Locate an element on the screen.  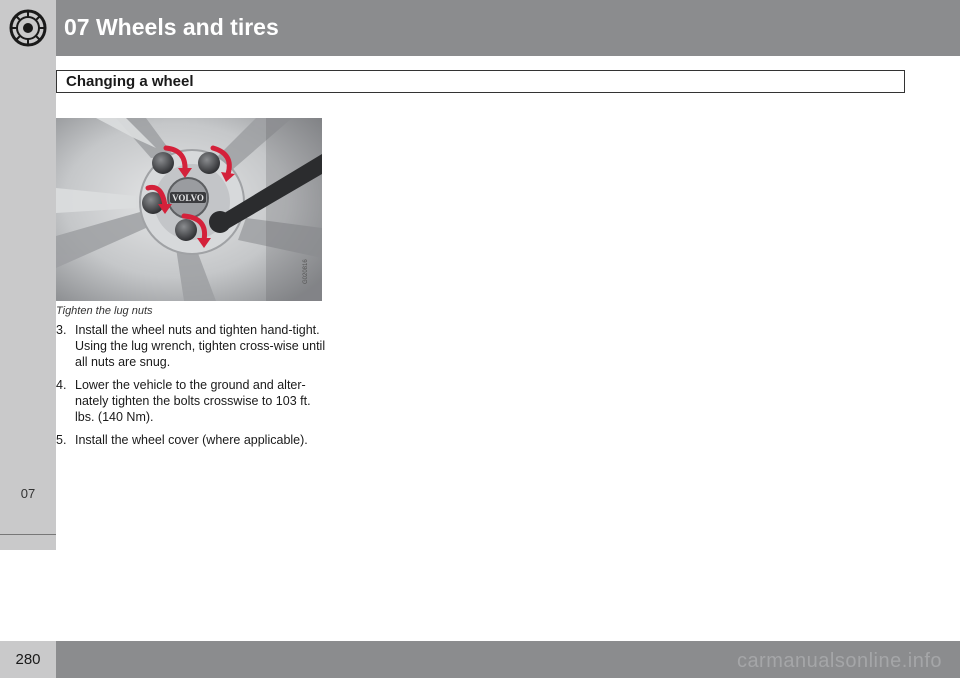
step-number: 4. is located at coordinates (61, 385).